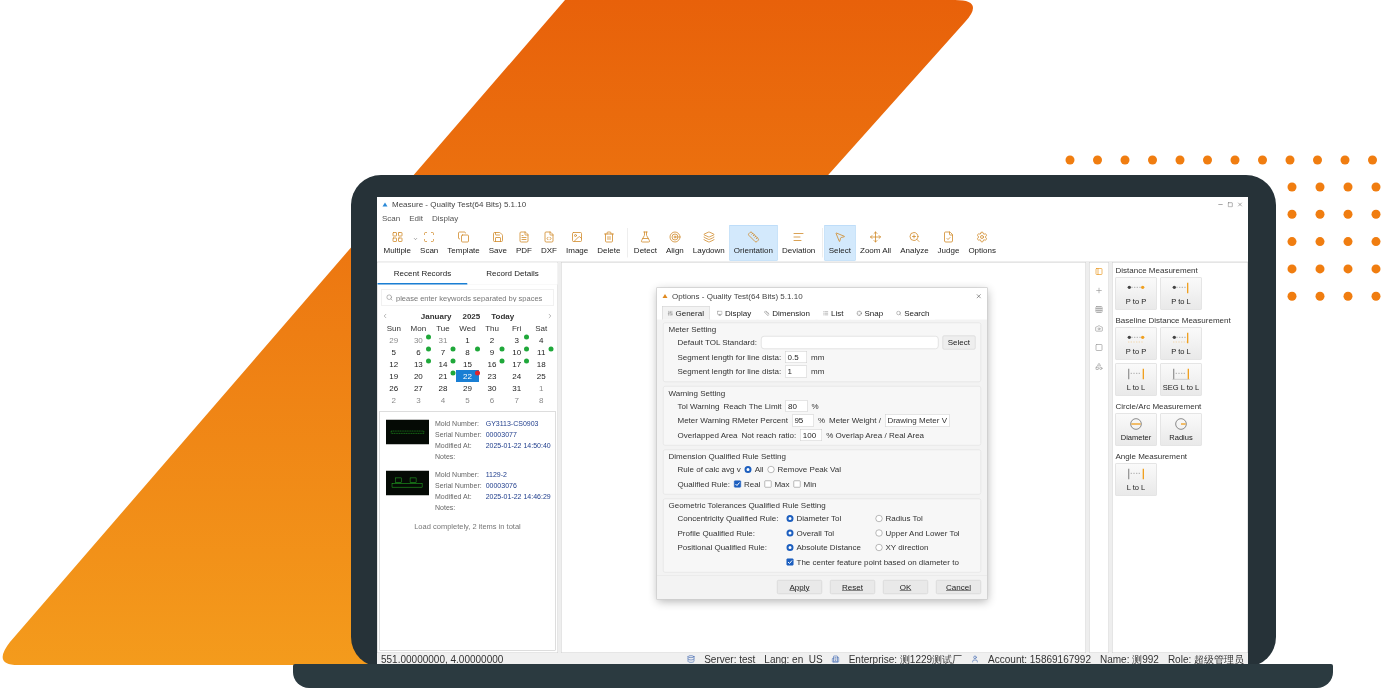  What do you see at coordinates (503, 316) in the screenshot?
I see `today-link: Today` at bounding box center [503, 316].